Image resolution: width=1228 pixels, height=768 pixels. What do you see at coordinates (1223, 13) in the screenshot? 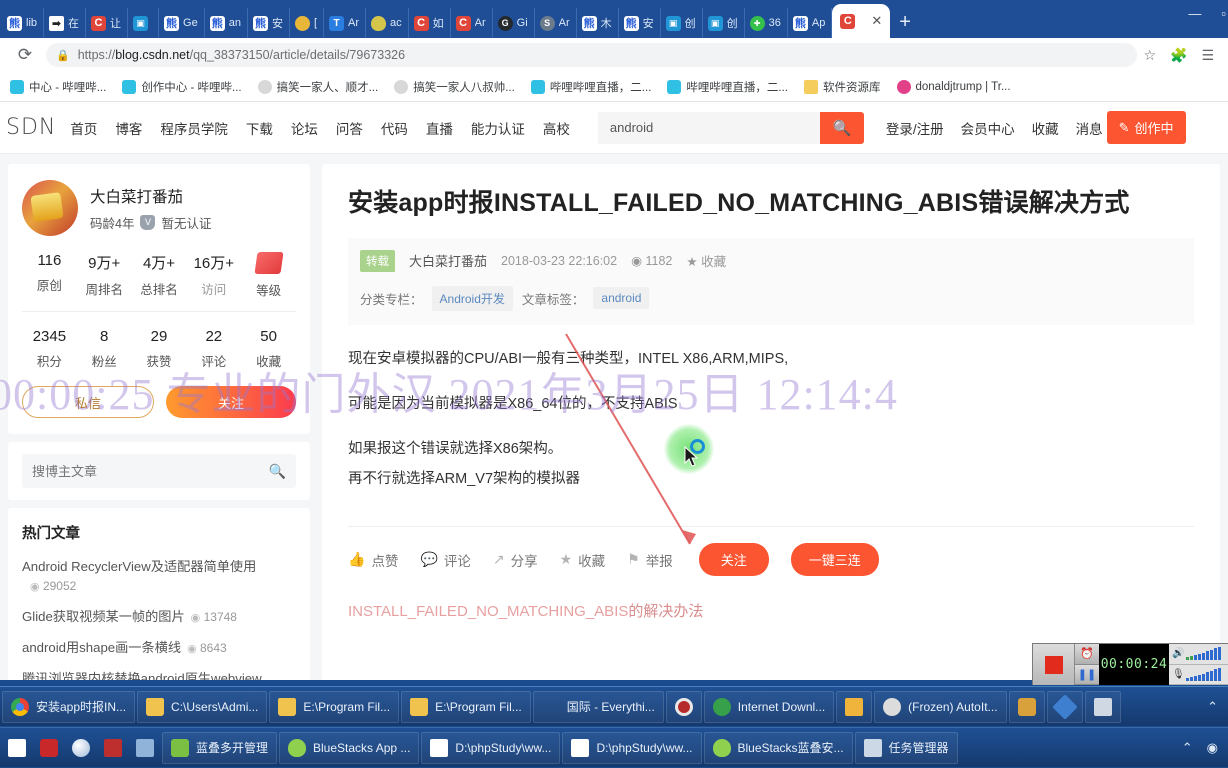
I see `maximize-icon: ▫` at bounding box center [1223, 13].